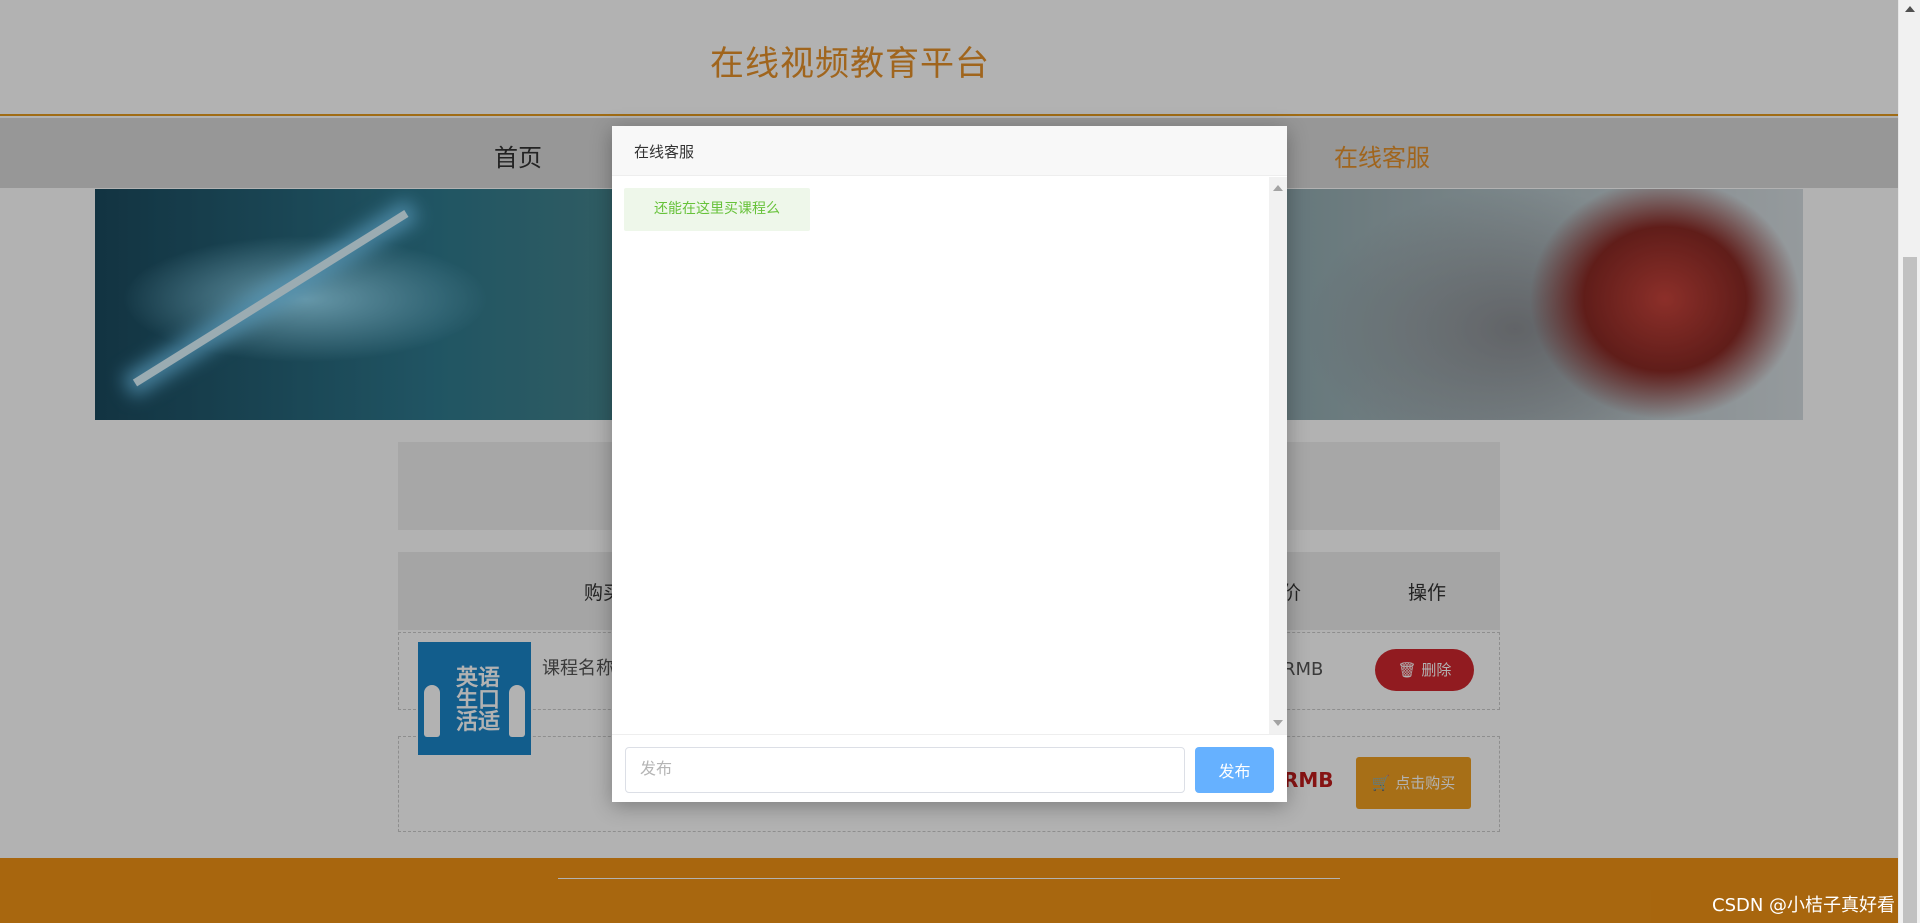  What do you see at coordinates (1278, 455) in the screenshot?
I see `chat-scrollbar` at bounding box center [1278, 455].